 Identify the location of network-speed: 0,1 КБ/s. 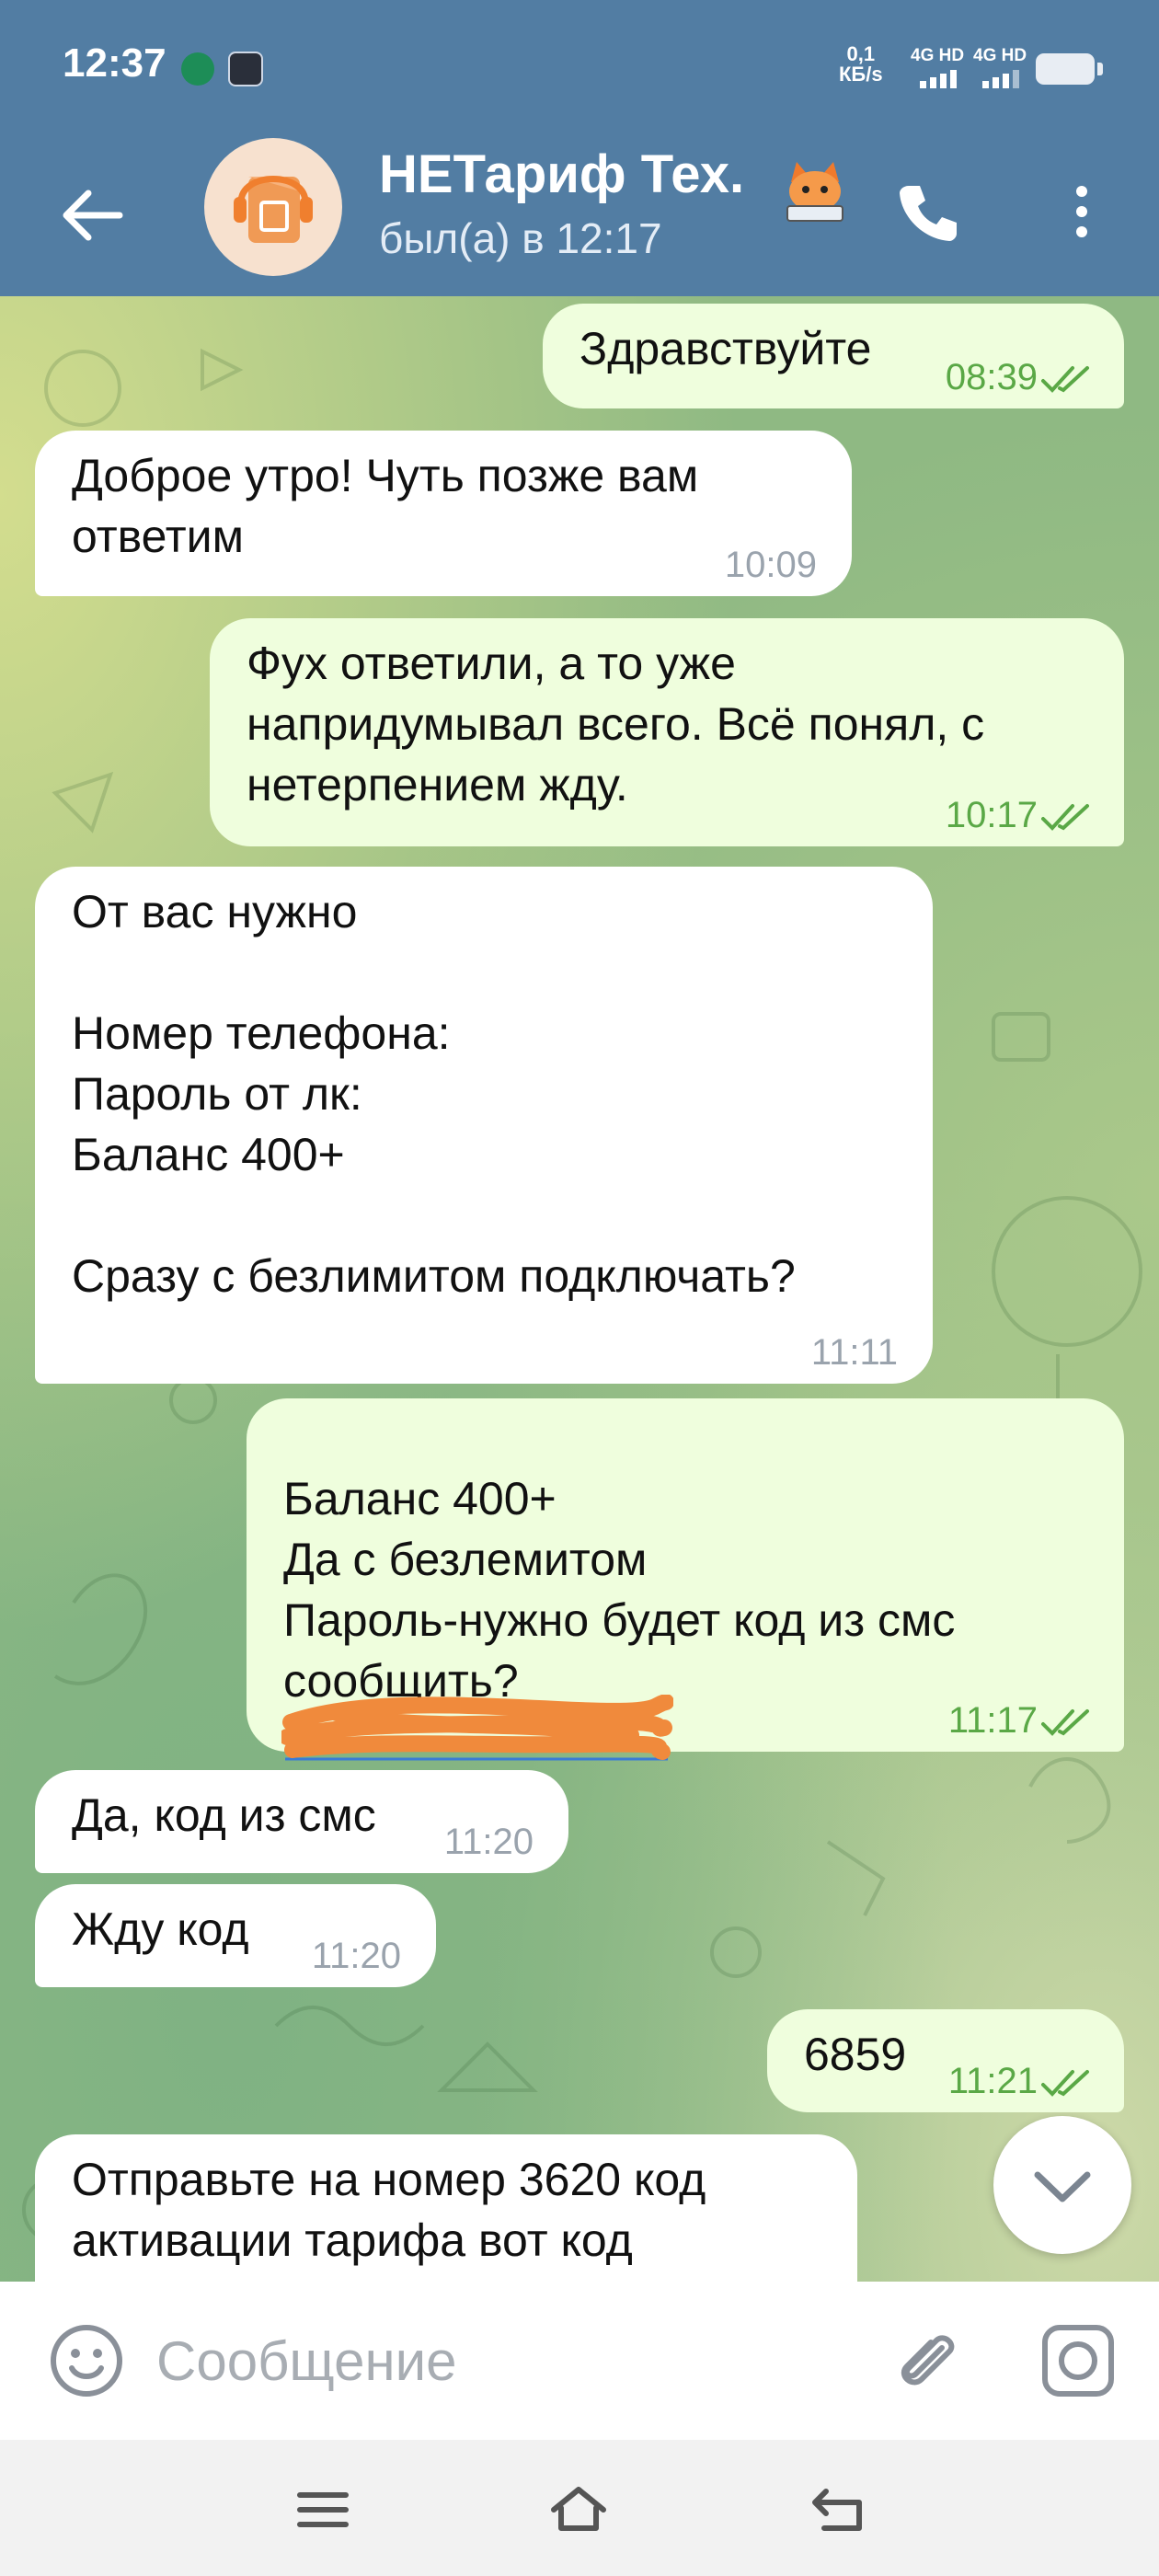
(861, 64).